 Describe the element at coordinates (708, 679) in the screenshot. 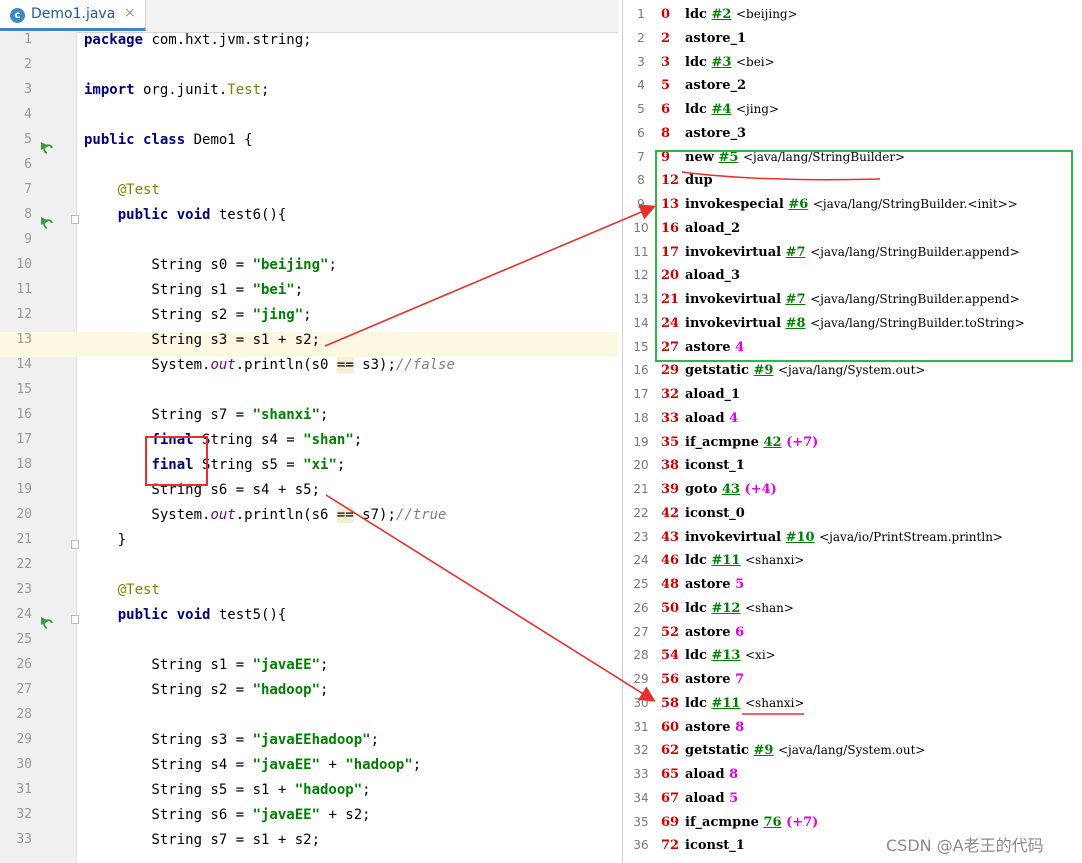

I see `opcode: astore` at that location.